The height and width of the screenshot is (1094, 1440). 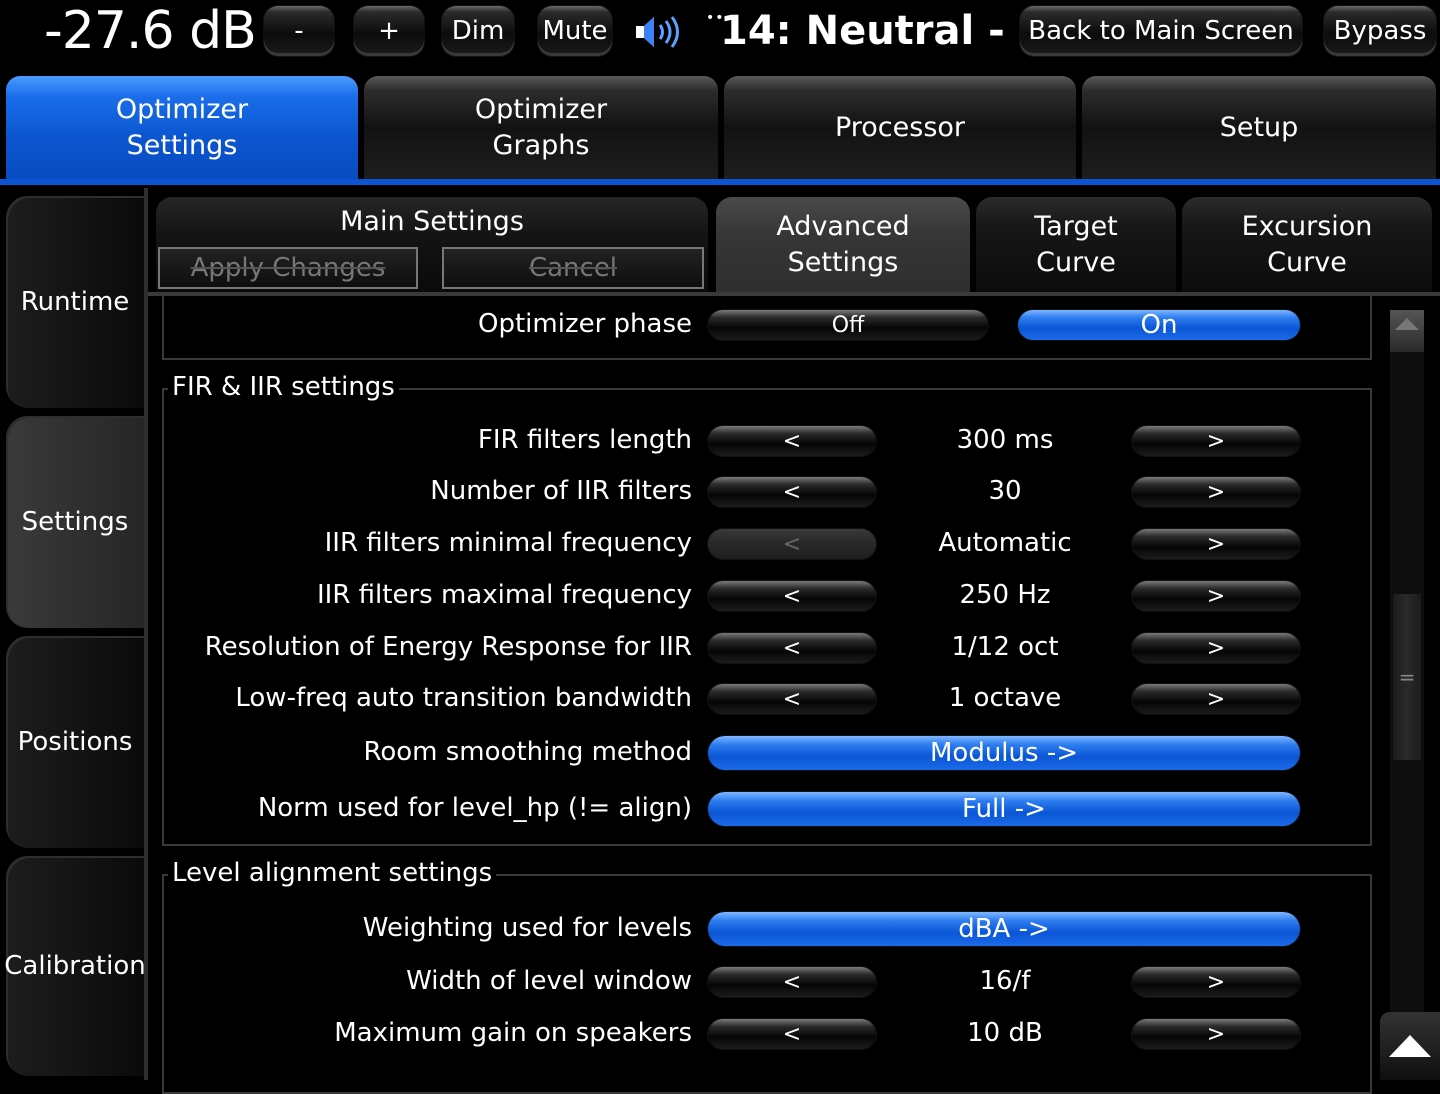 What do you see at coordinates (1005, 698) in the screenshot?
I see `transition-bandwidth-value: 1 octave` at bounding box center [1005, 698].